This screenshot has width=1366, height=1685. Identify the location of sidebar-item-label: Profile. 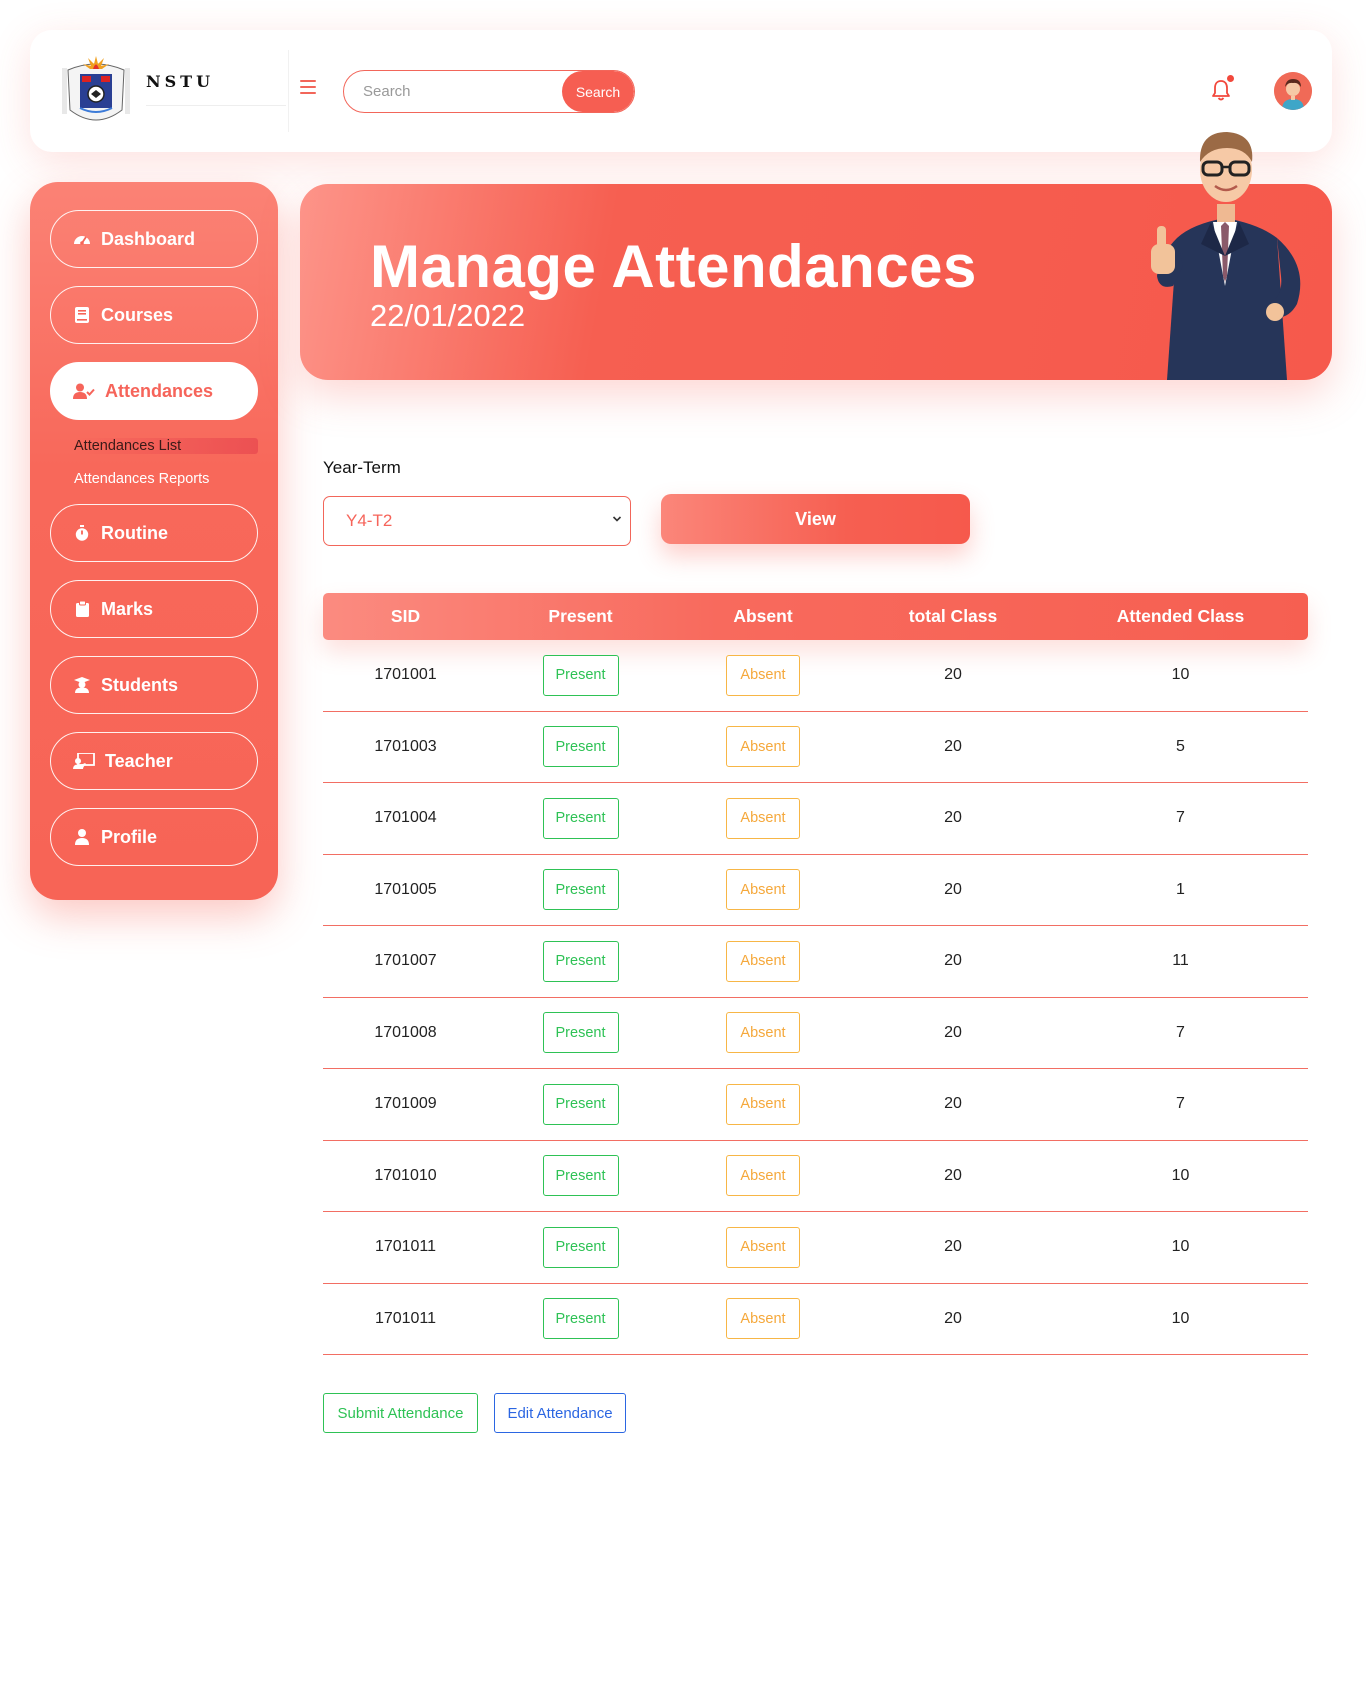
(129, 836).